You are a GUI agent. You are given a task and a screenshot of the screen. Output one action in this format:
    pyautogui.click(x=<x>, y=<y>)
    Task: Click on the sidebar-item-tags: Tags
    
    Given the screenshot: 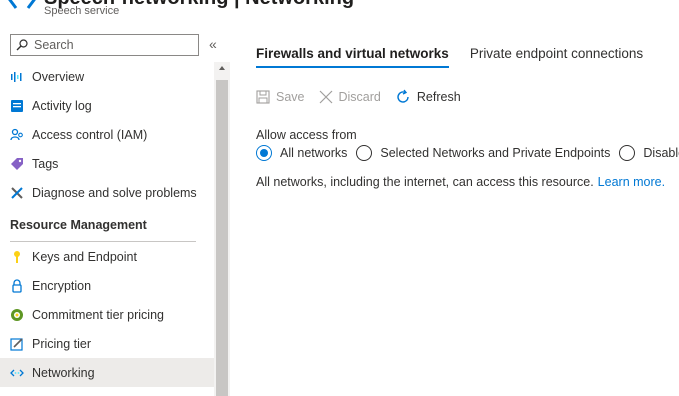 What is the action you would take?
    pyautogui.click(x=107, y=163)
    